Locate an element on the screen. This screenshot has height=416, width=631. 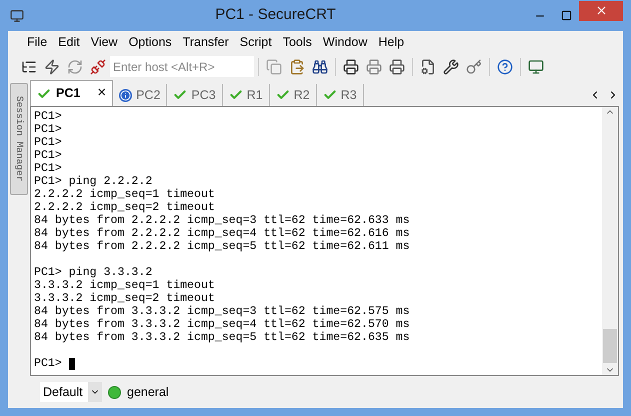
terminal-line: 3.3.3.2 icmp_seq=1 timeout is located at coordinates (124, 285).